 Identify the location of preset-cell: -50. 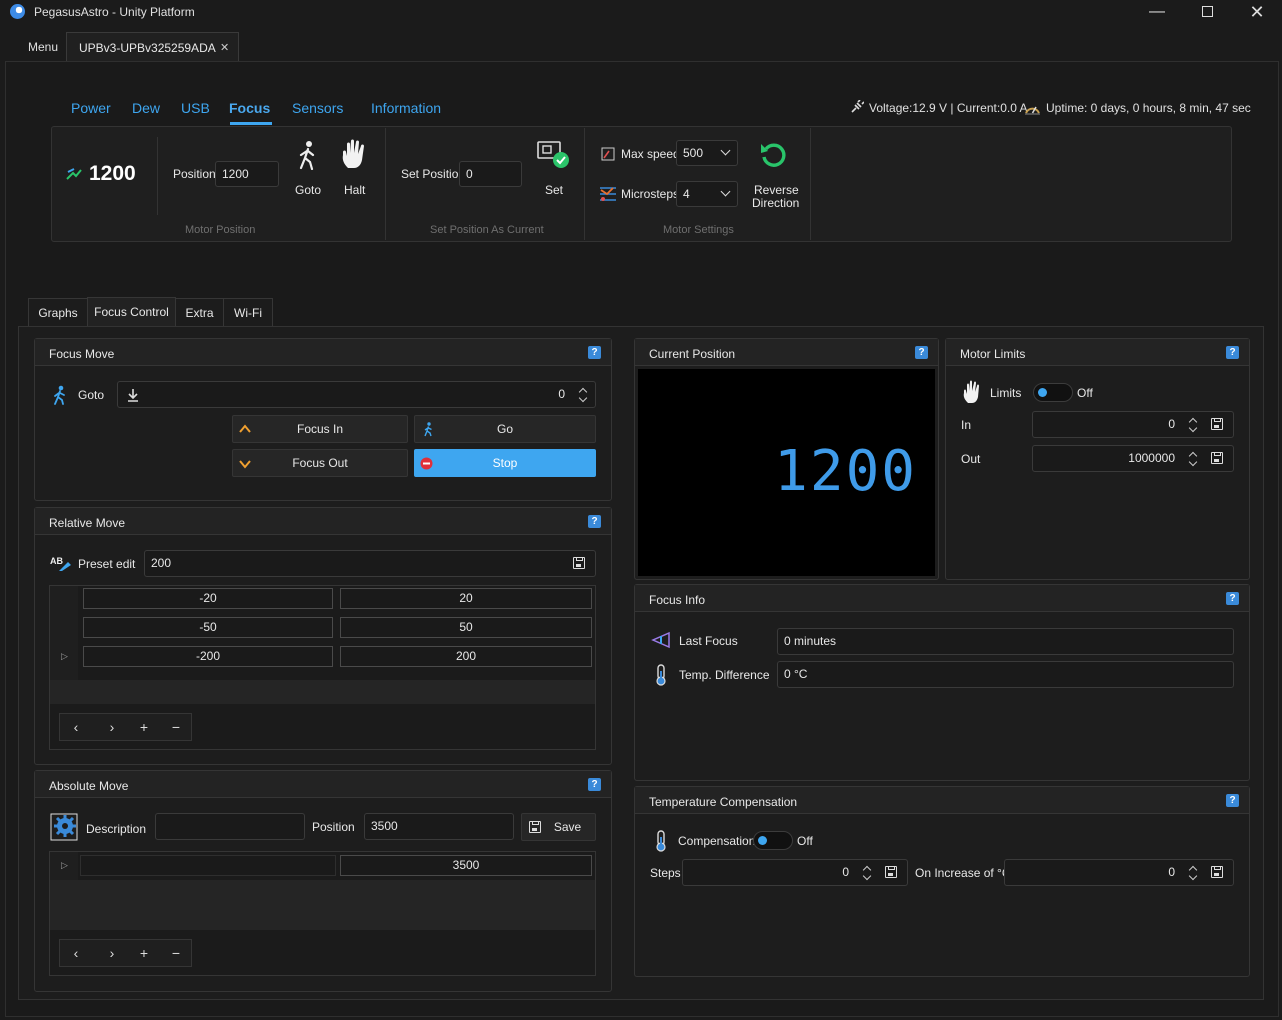
(208, 627).